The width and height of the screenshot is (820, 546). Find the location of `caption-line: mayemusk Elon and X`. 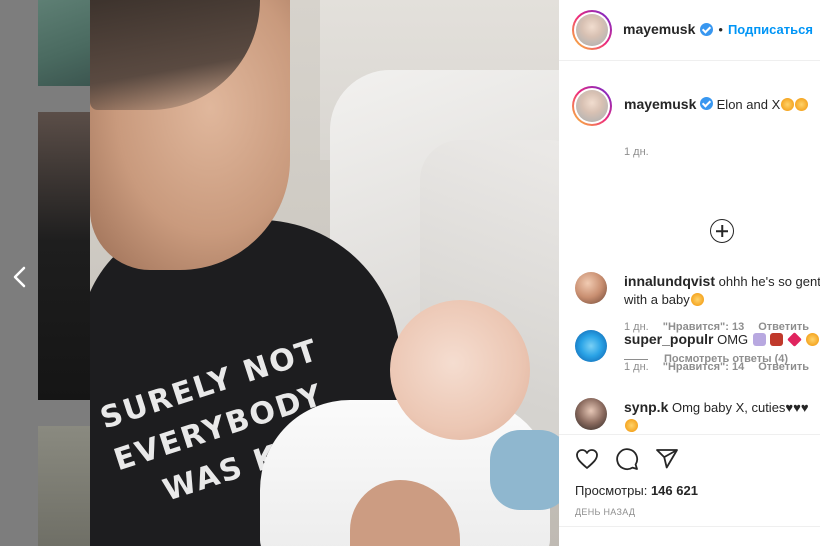

caption-line: mayemusk Elon and X is located at coordinates (716, 104).